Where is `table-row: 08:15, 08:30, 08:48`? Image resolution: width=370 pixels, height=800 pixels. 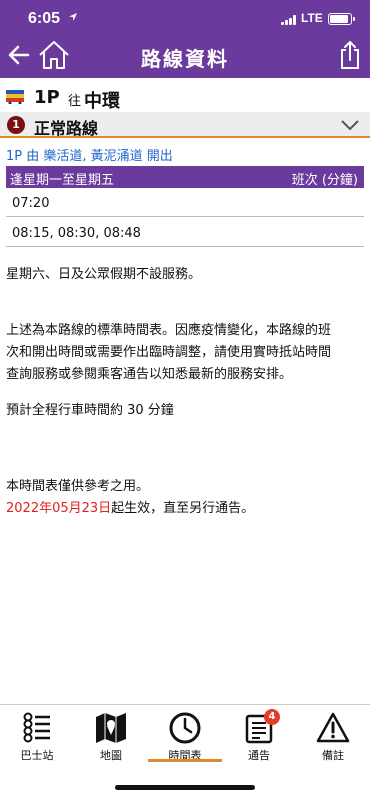 table-row: 08:15, 08:30, 08:48 is located at coordinates (185, 232).